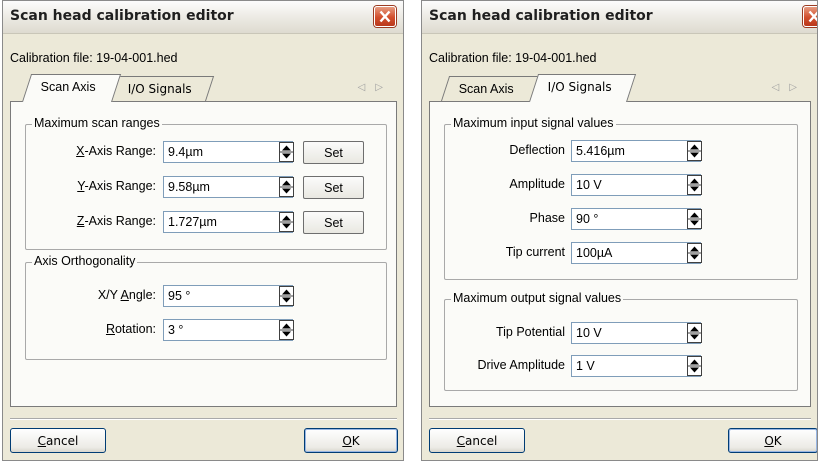  I want to click on rotation-spinner, so click(286, 330).